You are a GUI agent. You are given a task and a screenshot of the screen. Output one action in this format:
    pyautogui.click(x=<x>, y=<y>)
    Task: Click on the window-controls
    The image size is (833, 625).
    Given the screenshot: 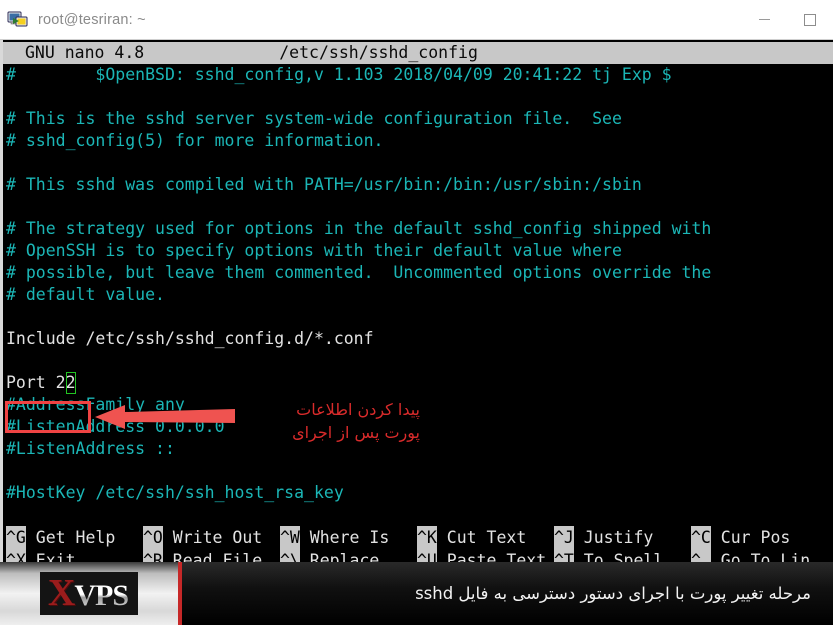 What is the action you would take?
    pyautogui.click(x=787, y=19)
    